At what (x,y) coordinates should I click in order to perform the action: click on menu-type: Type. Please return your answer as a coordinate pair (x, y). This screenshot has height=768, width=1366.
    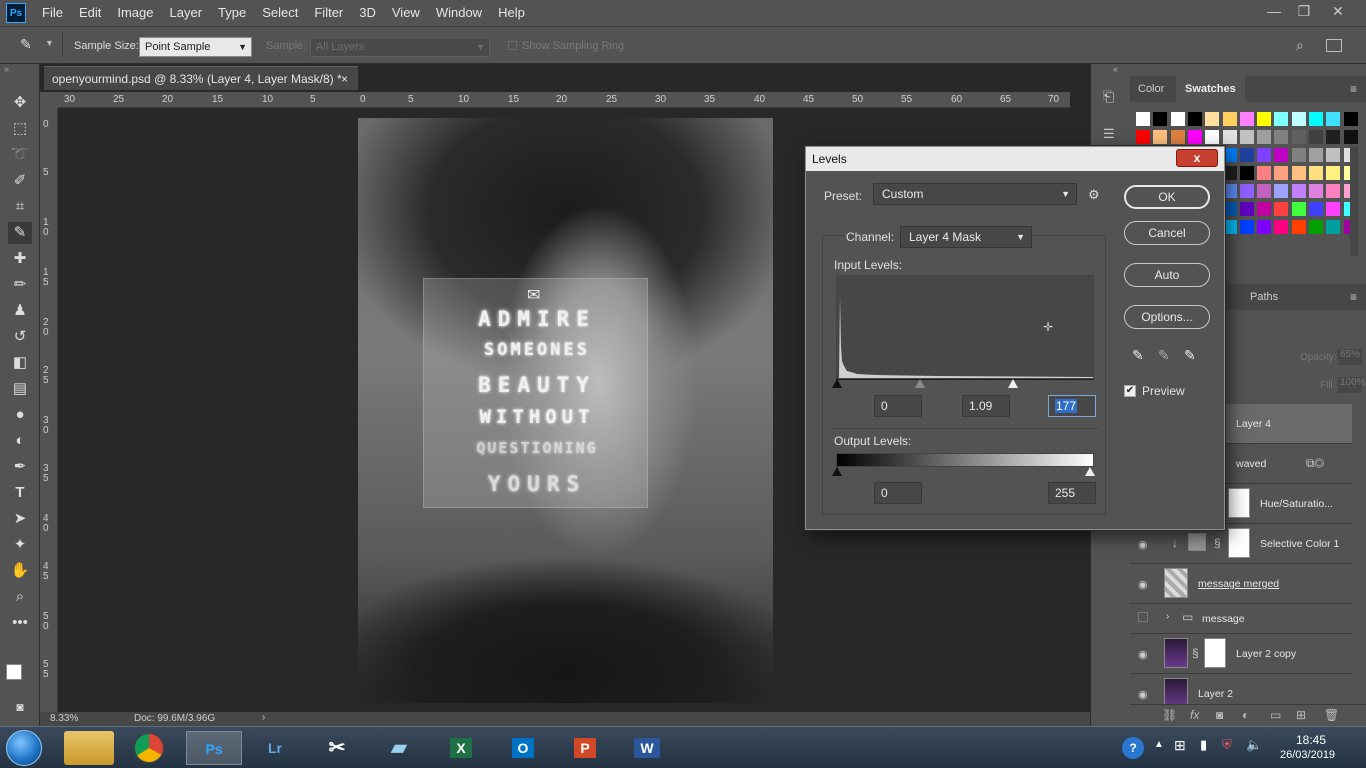
    Looking at the image, I should click on (232, 13).